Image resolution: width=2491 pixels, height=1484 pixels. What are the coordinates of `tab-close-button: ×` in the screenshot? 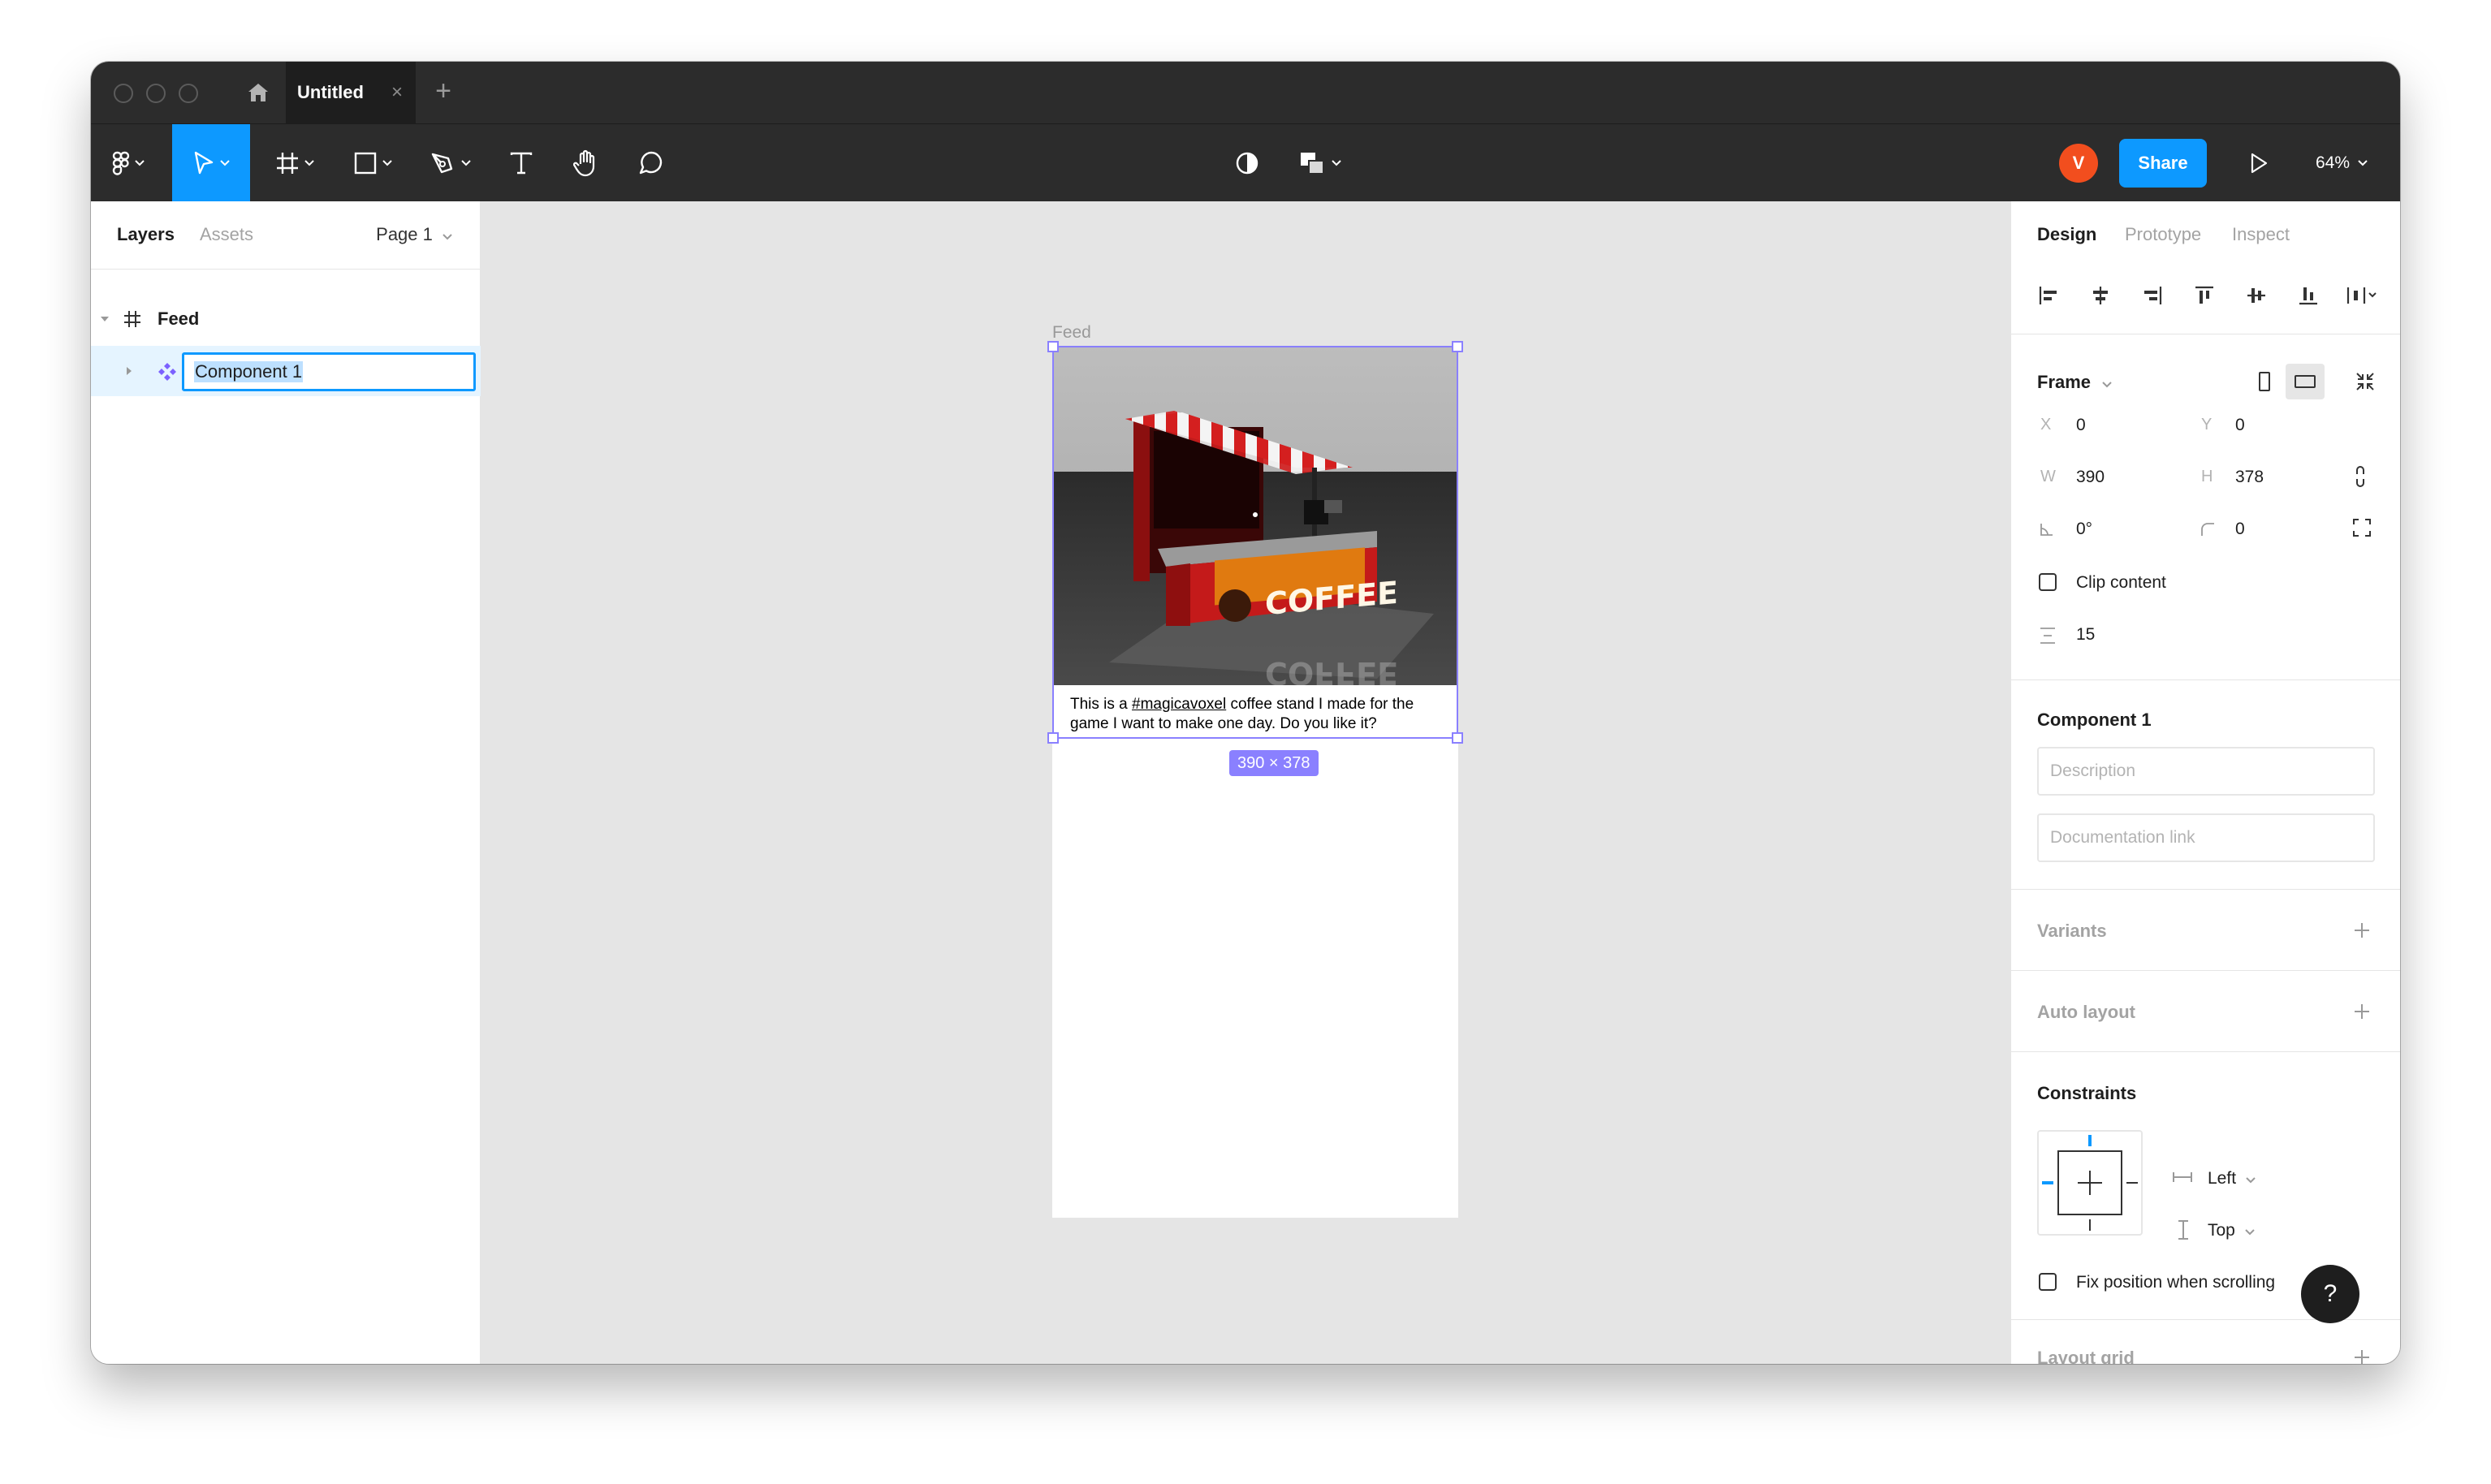 It's located at (397, 92).